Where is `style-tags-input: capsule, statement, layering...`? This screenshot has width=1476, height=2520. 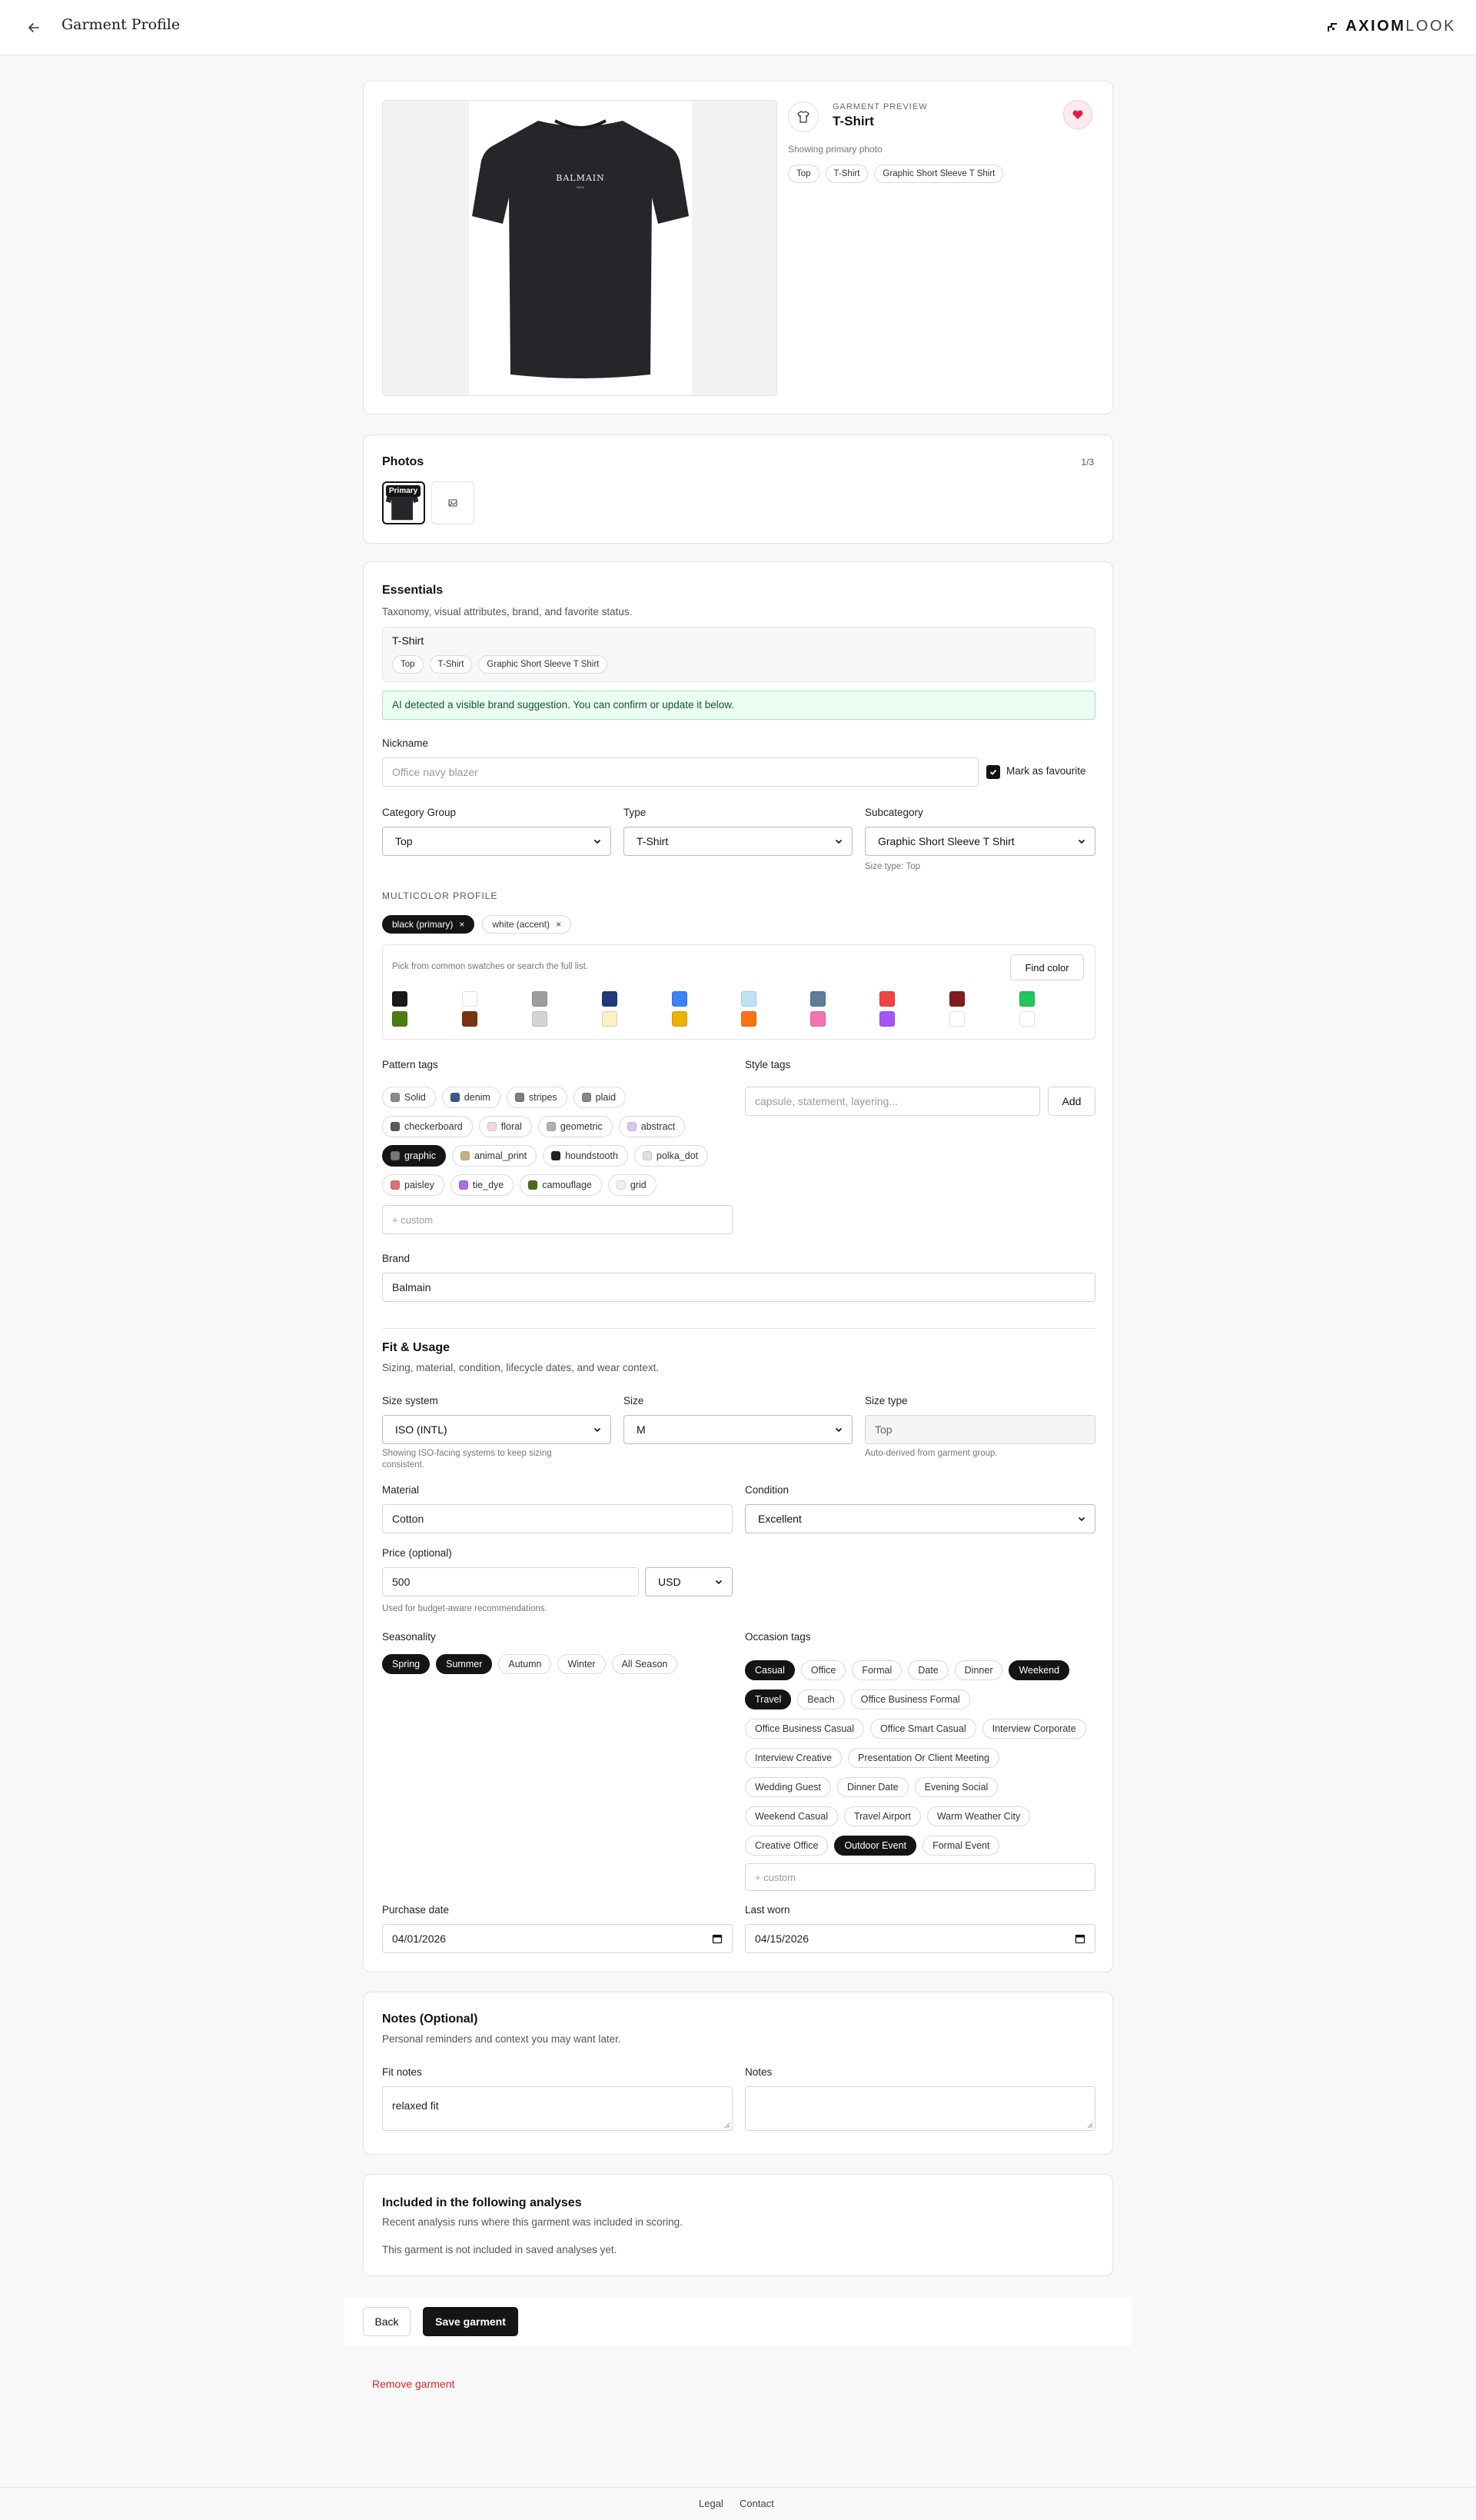
style-tags-input: capsule, statement, layering... is located at coordinates (893, 1101).